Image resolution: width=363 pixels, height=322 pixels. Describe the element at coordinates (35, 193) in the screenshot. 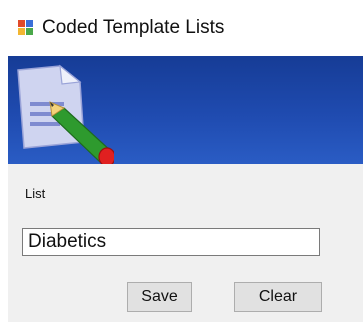

I see `list-label: List` at that location.